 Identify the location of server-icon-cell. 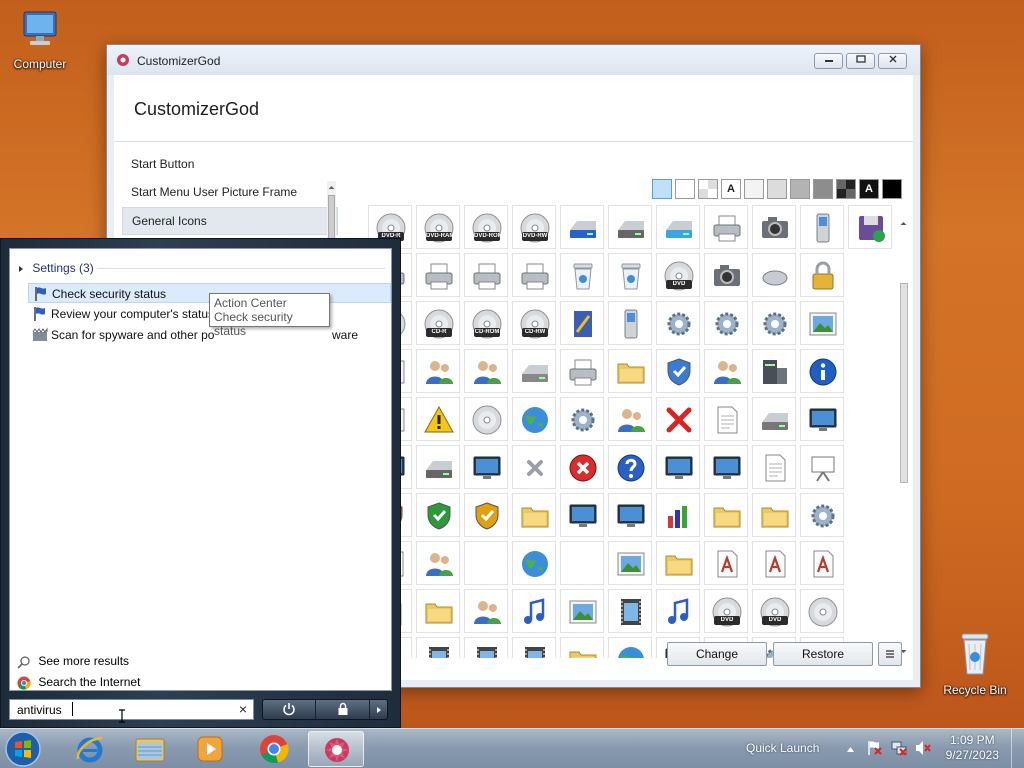
(774, 371).